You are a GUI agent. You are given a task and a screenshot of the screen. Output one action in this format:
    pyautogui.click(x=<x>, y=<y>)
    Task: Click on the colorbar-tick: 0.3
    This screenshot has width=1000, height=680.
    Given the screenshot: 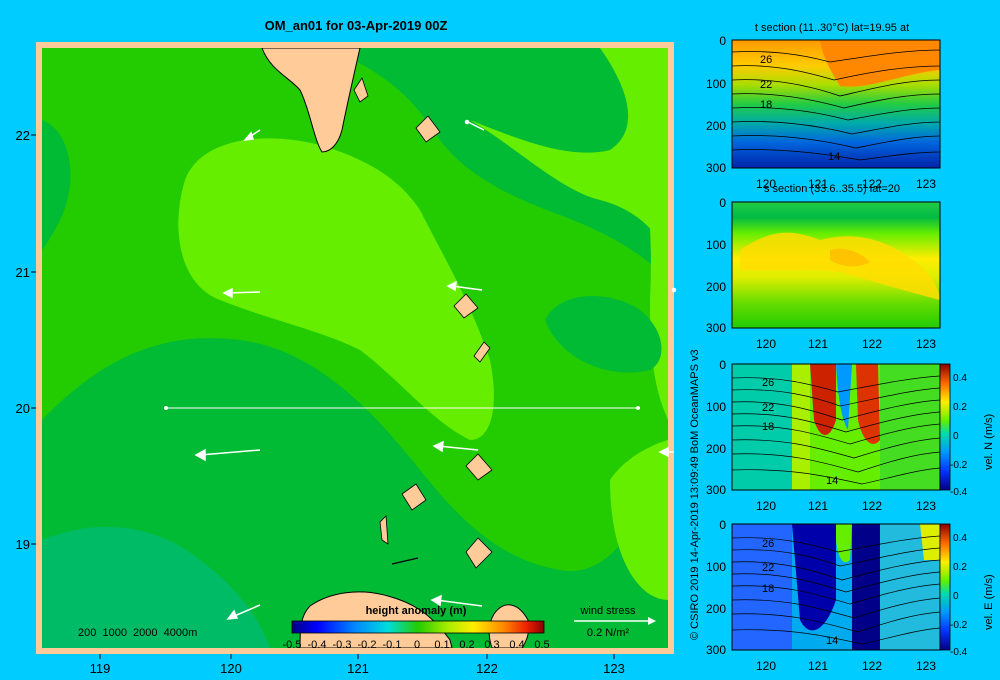 What is the action you would take?
    pyautogui.click(x=491, y=645)
    